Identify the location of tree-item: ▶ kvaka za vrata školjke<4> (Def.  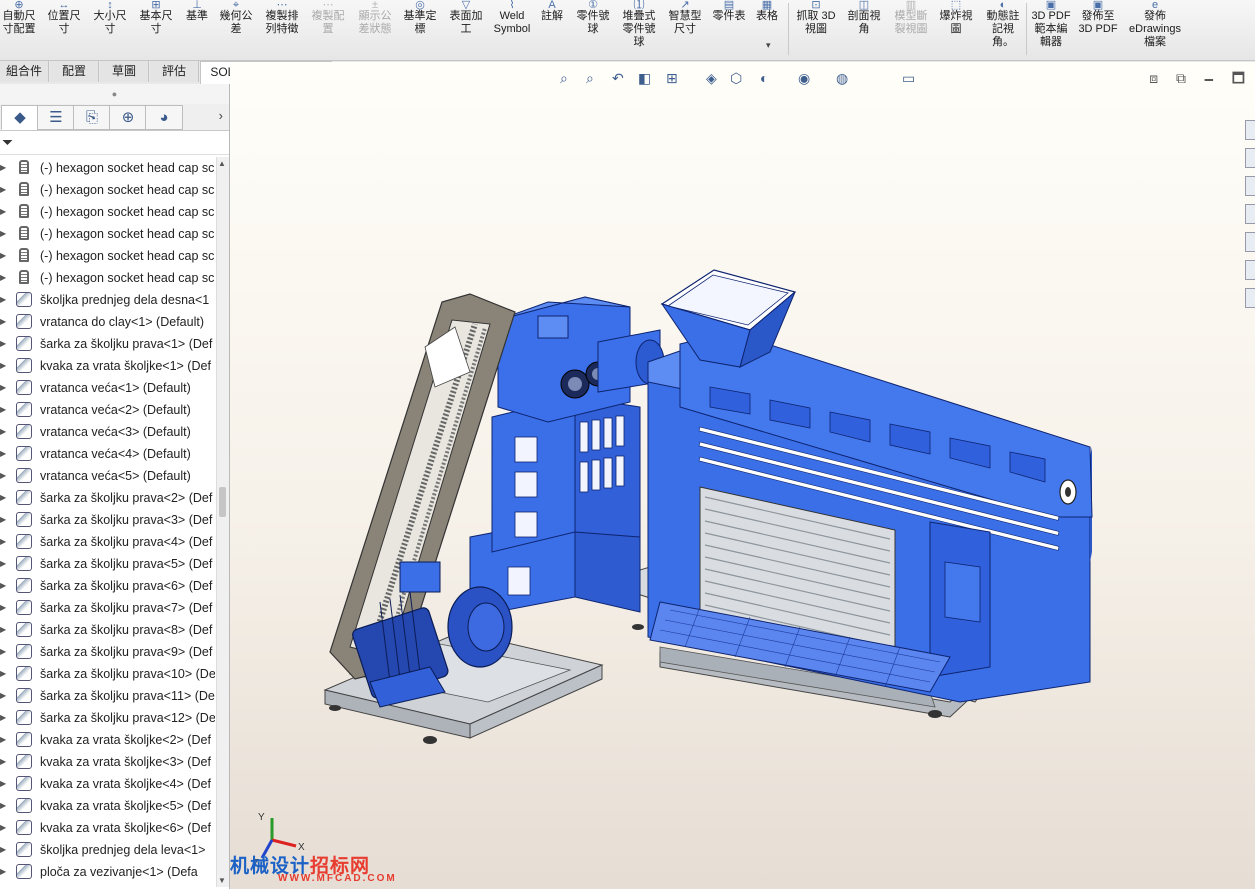
(107, 784).